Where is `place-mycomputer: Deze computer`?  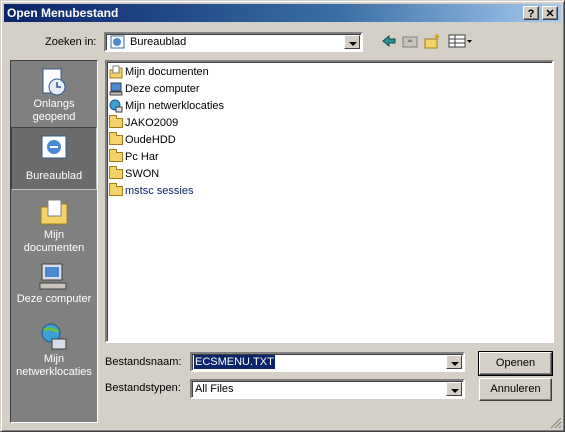
place-mycomputer: Deze computer is located at coordinates (54, 286).